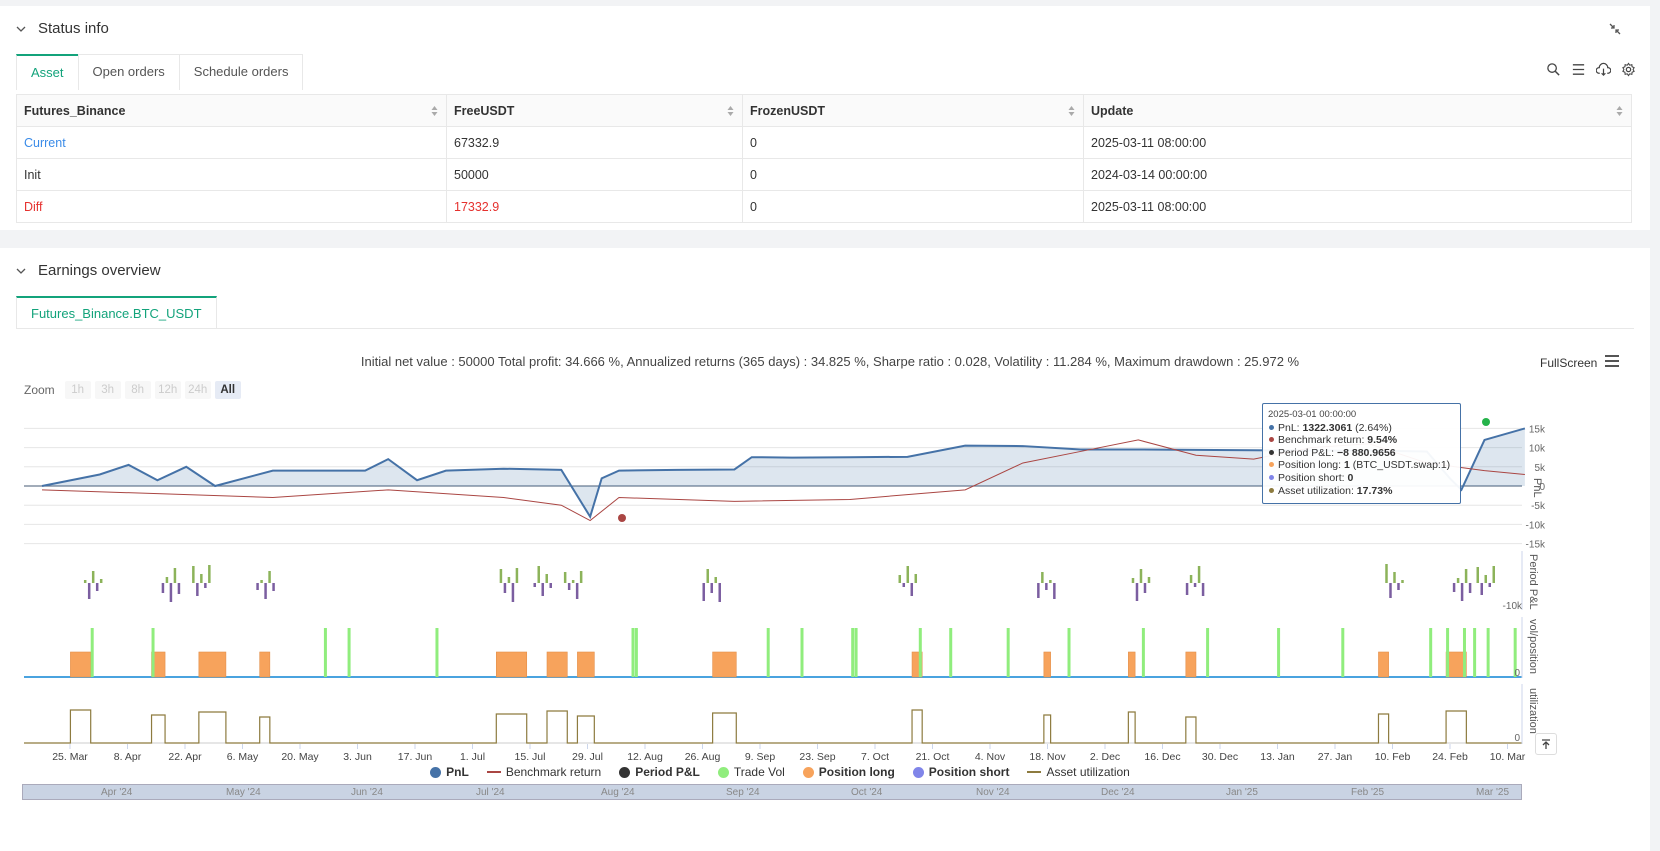 The image size is (1660, 851). What do you see at coordinates (117, 792) in the screenshot?
I see `navigator-label: Apr '24` at bounding box center [117, 792].